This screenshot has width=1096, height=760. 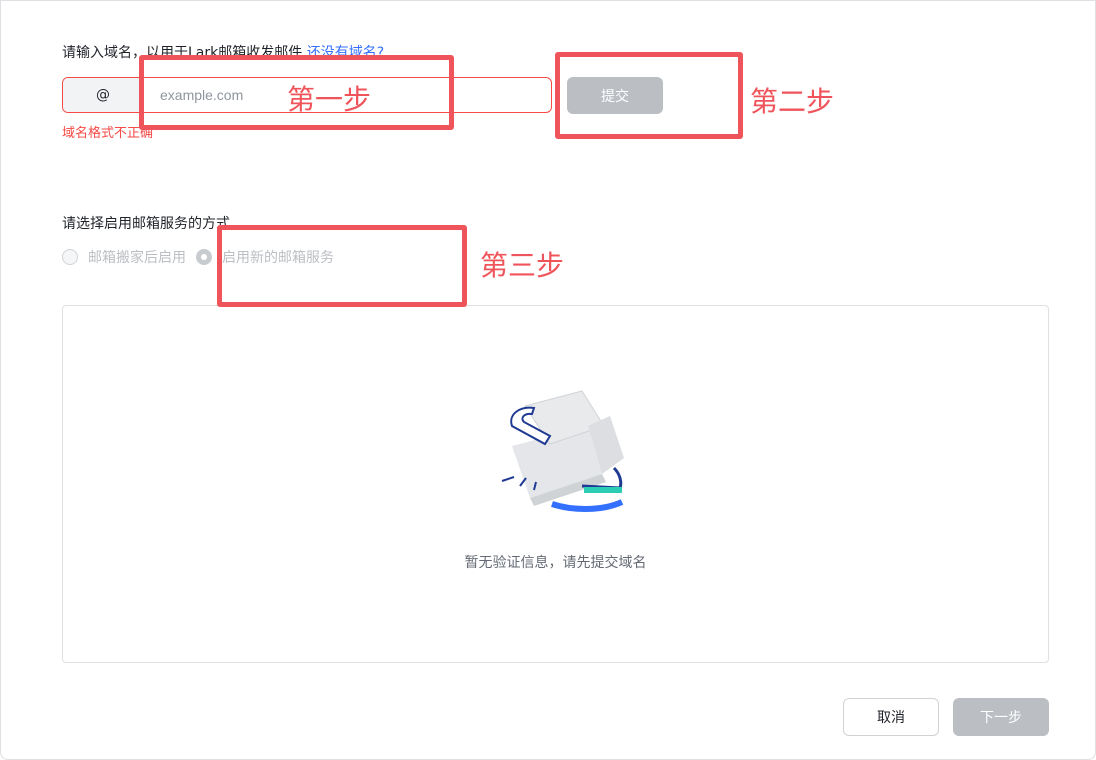 What do you see at coordinates (891, 717) in the screenshot?
I see `cancel-button: 取消` at bounding box center [891, 717].